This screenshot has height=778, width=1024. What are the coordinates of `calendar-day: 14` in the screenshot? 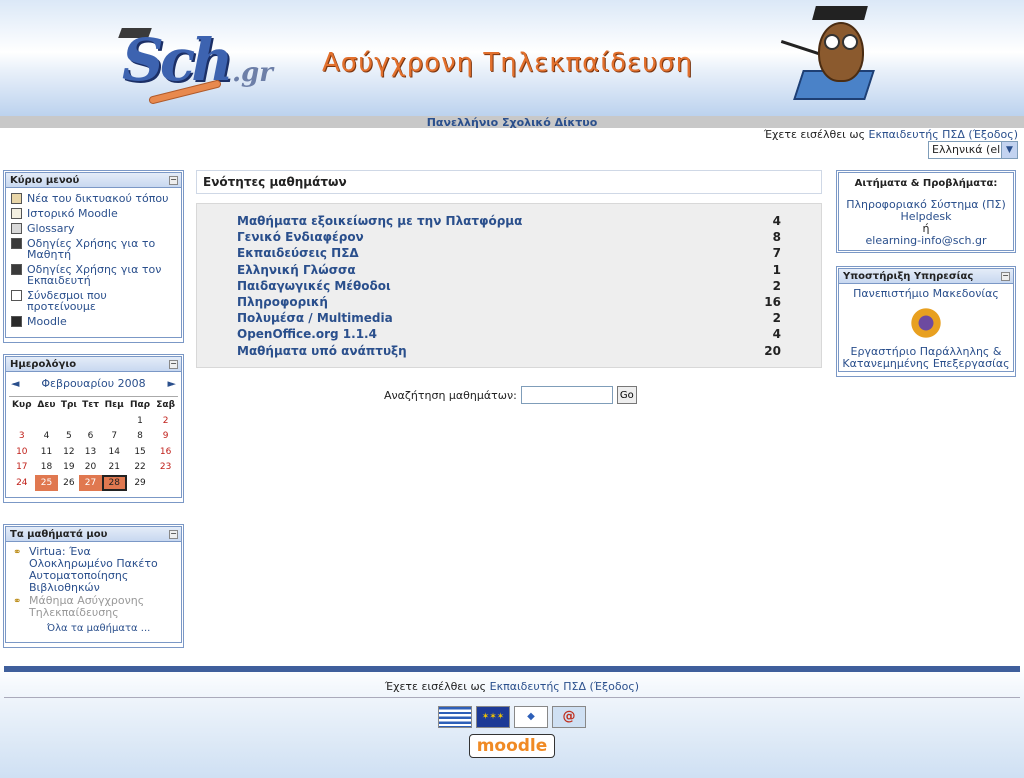 It's located at (114, 452).